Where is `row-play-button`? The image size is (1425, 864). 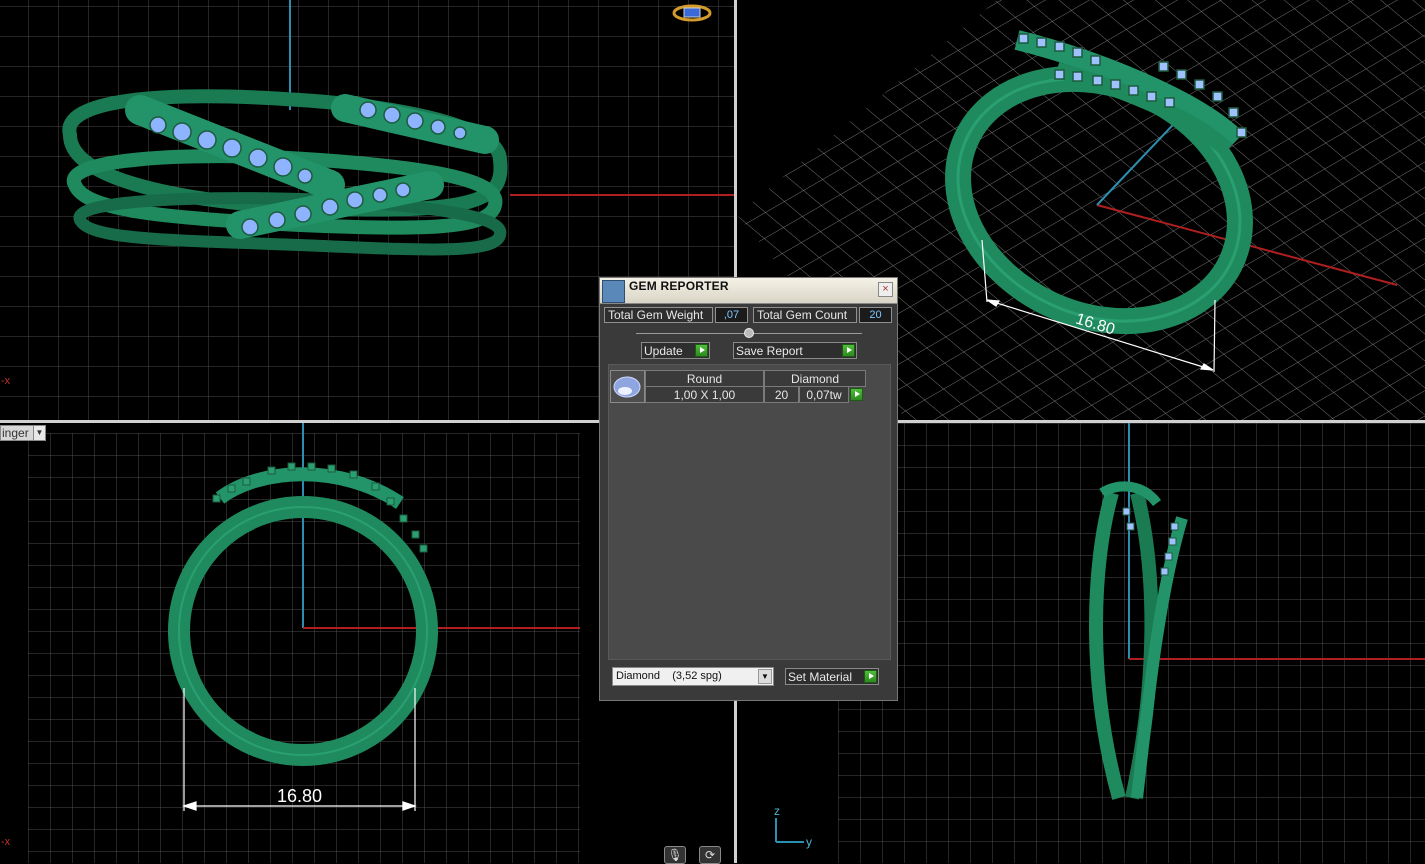
row-play-button is located at coordinates (856, 394).